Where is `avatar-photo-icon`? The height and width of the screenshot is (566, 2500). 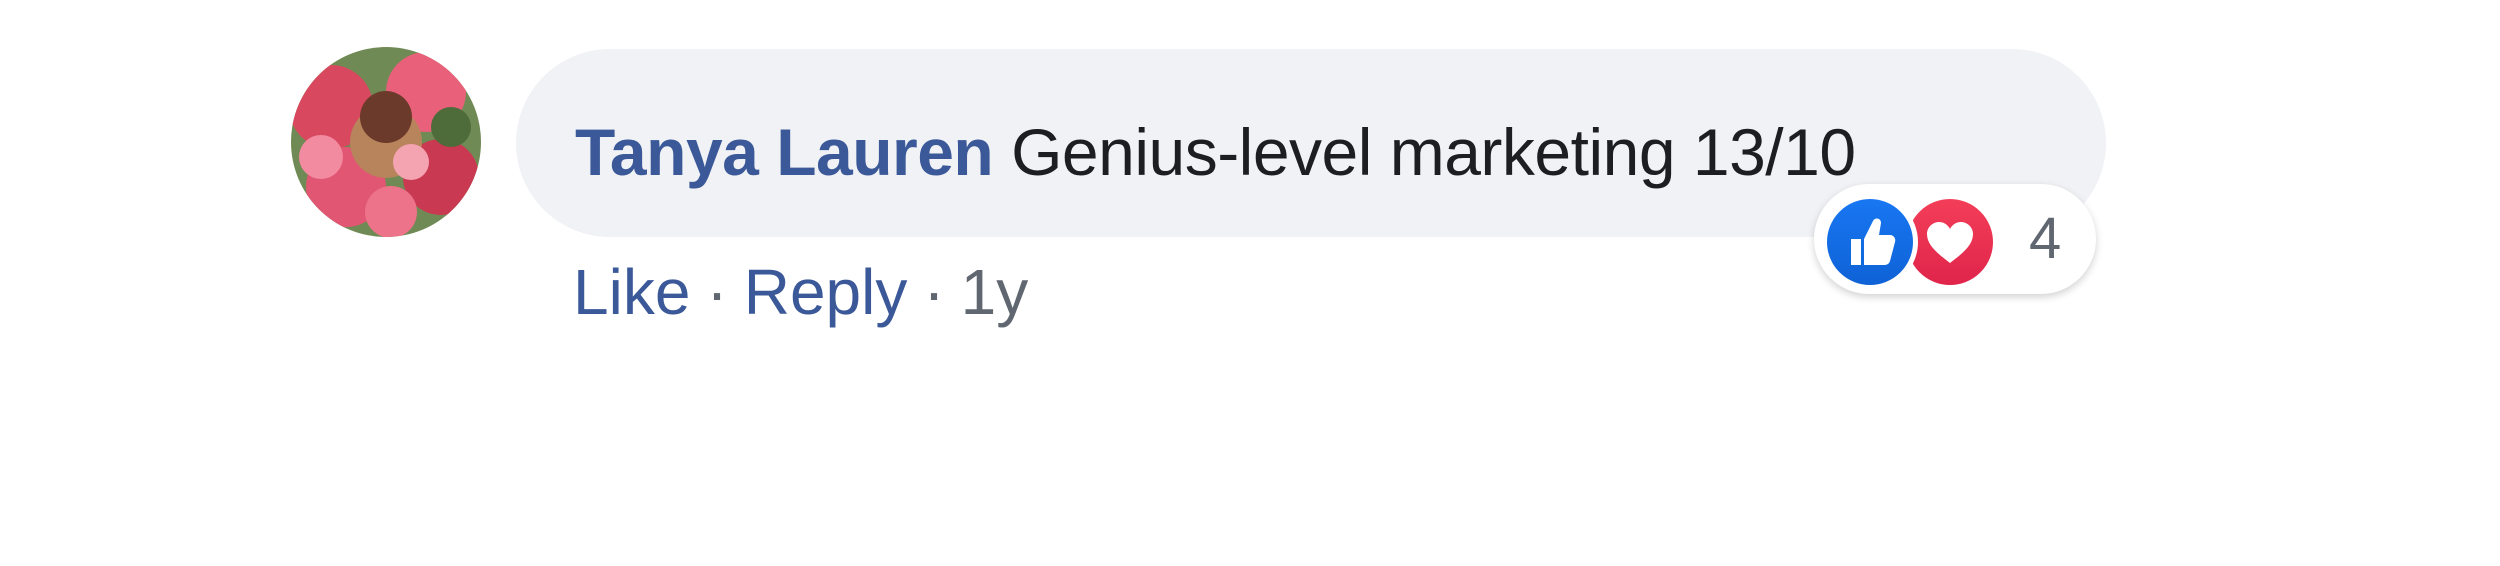
avatar-photo-icon is located at coordinates (386, 142).